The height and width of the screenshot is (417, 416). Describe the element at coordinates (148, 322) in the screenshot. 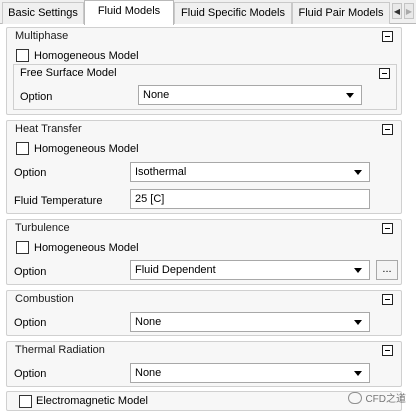

I see `combustion-option-value: None` at that location.